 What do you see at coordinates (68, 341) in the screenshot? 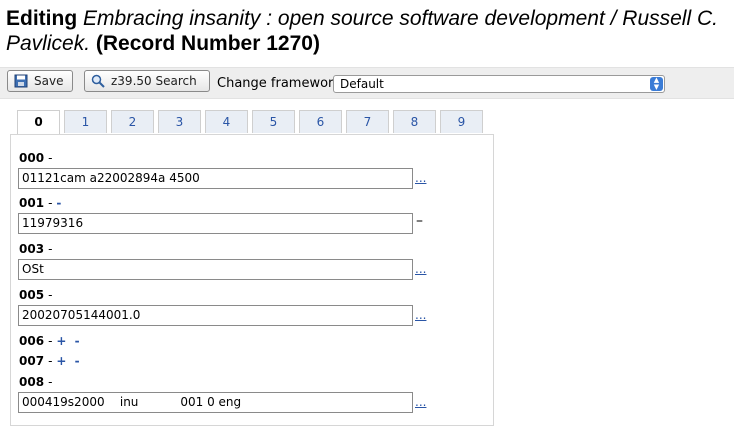
I see `field-006-add-remove: + -` at bounding box center [68, 341].